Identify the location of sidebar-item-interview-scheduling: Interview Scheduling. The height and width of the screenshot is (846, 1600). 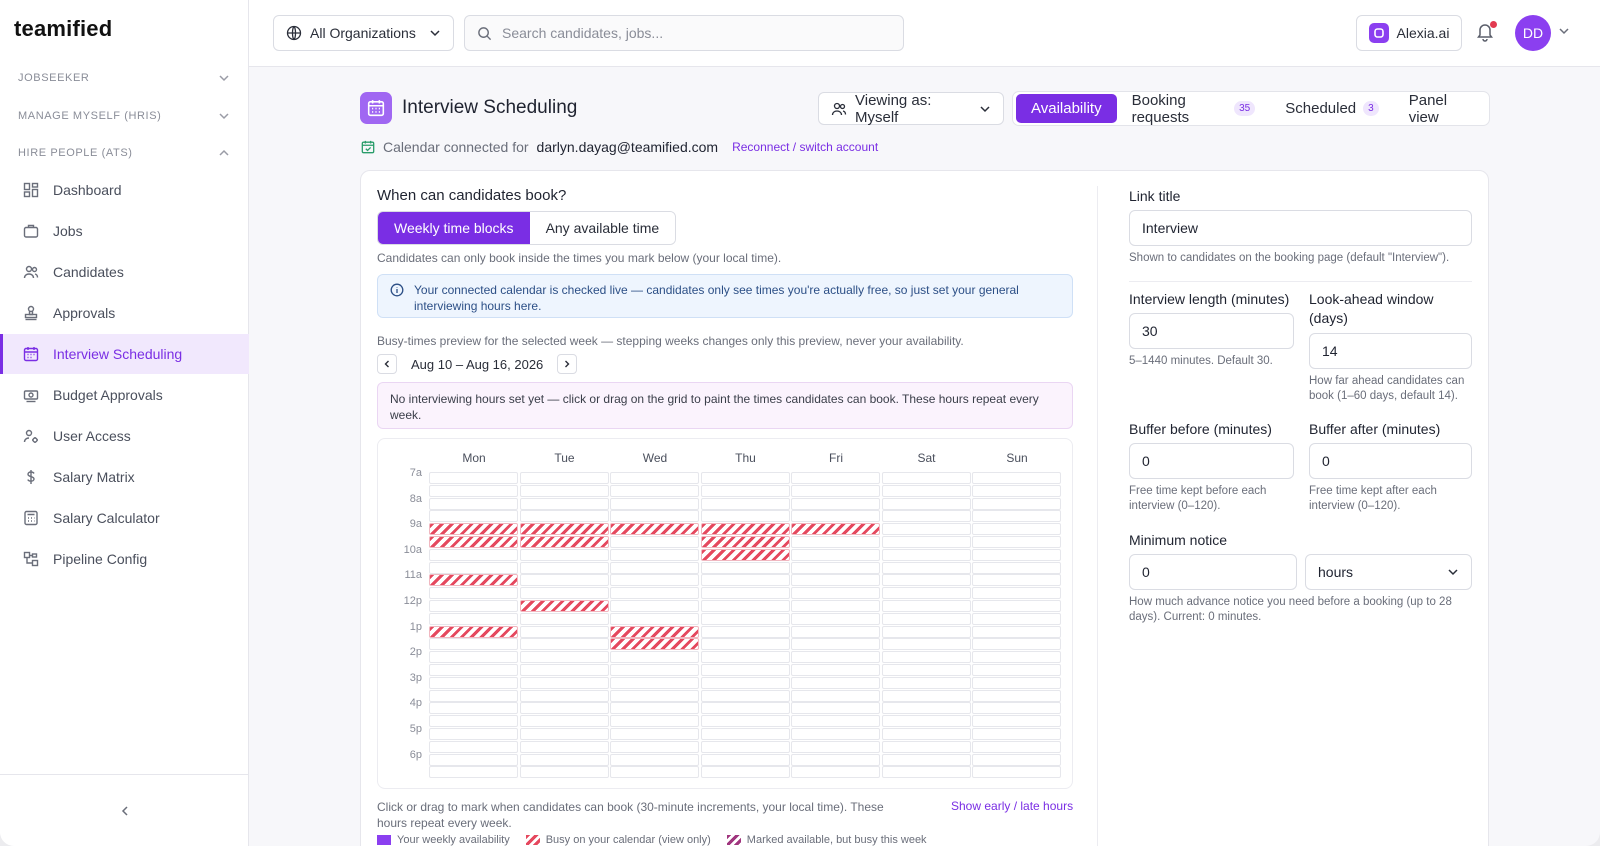
(124, 354).